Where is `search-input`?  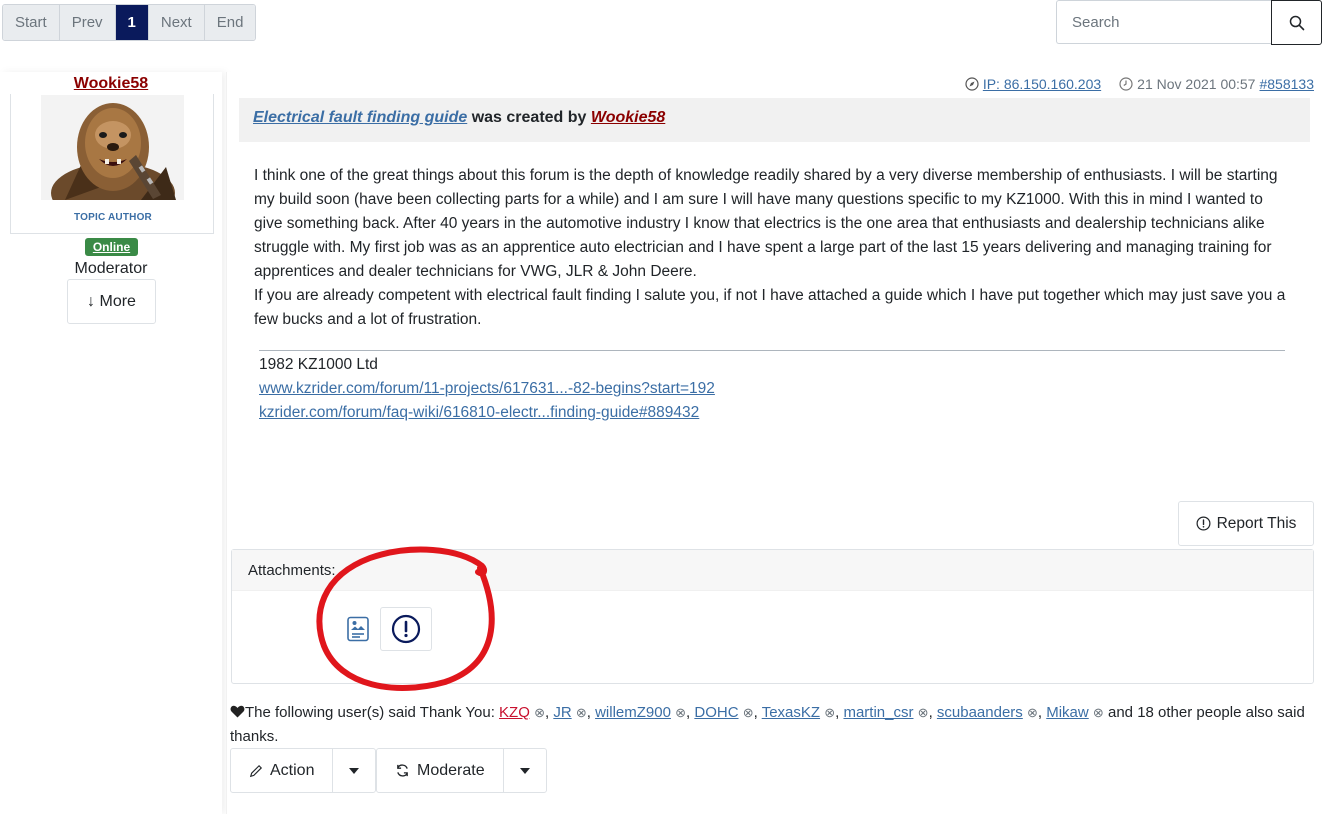
search-input is located at coordinates (1163, 22).